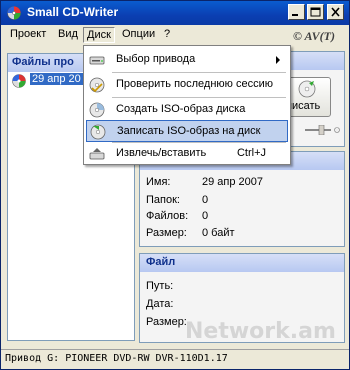 Image resolution: width=350 pixels, height=370 pixels. What do you see at coordinates (167, 216) in the screenshot?
I see `info-files-label: Файлов:` at bounding box center [167, 216].